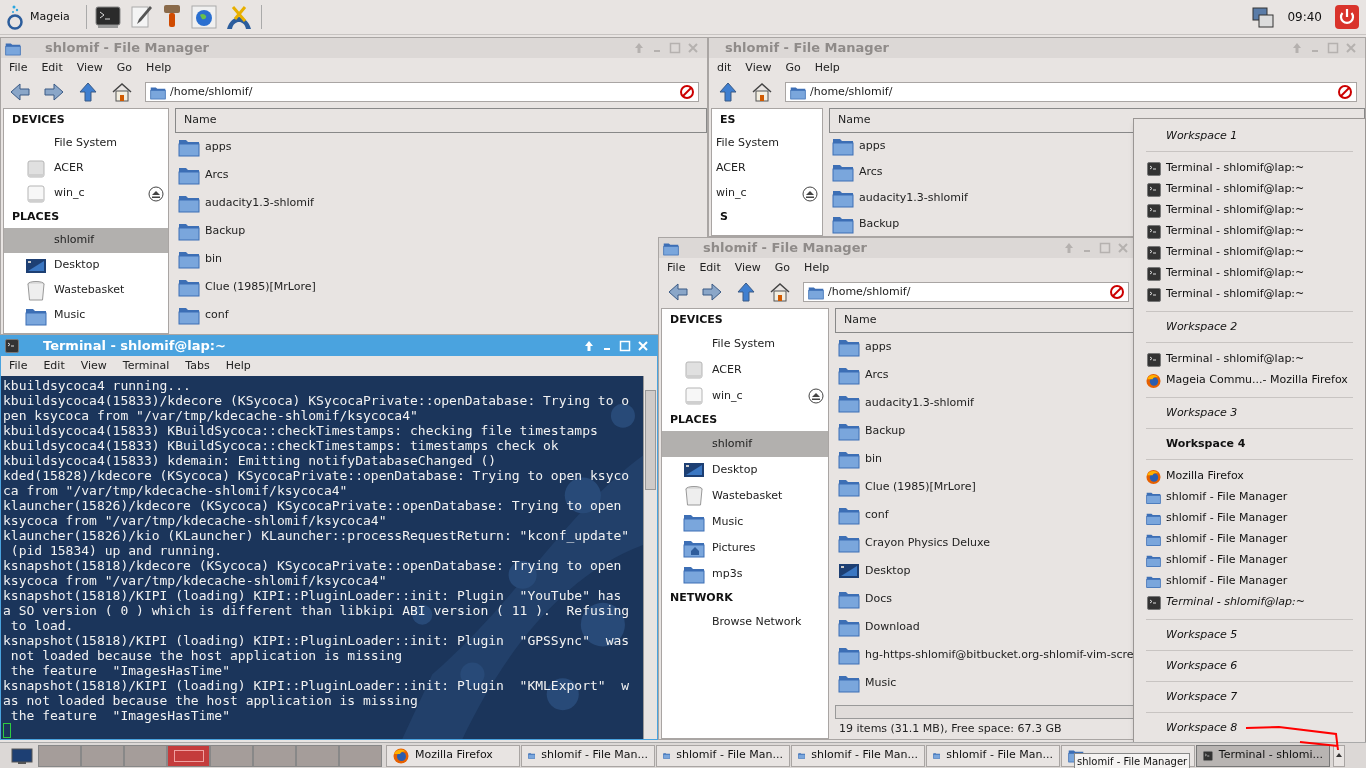  Describe the element at coordinates (985, 655) in the screenshot. I see `file-row: hg-https-shlomif@bitbucket.org-shlomif-vim-scre` at that location.